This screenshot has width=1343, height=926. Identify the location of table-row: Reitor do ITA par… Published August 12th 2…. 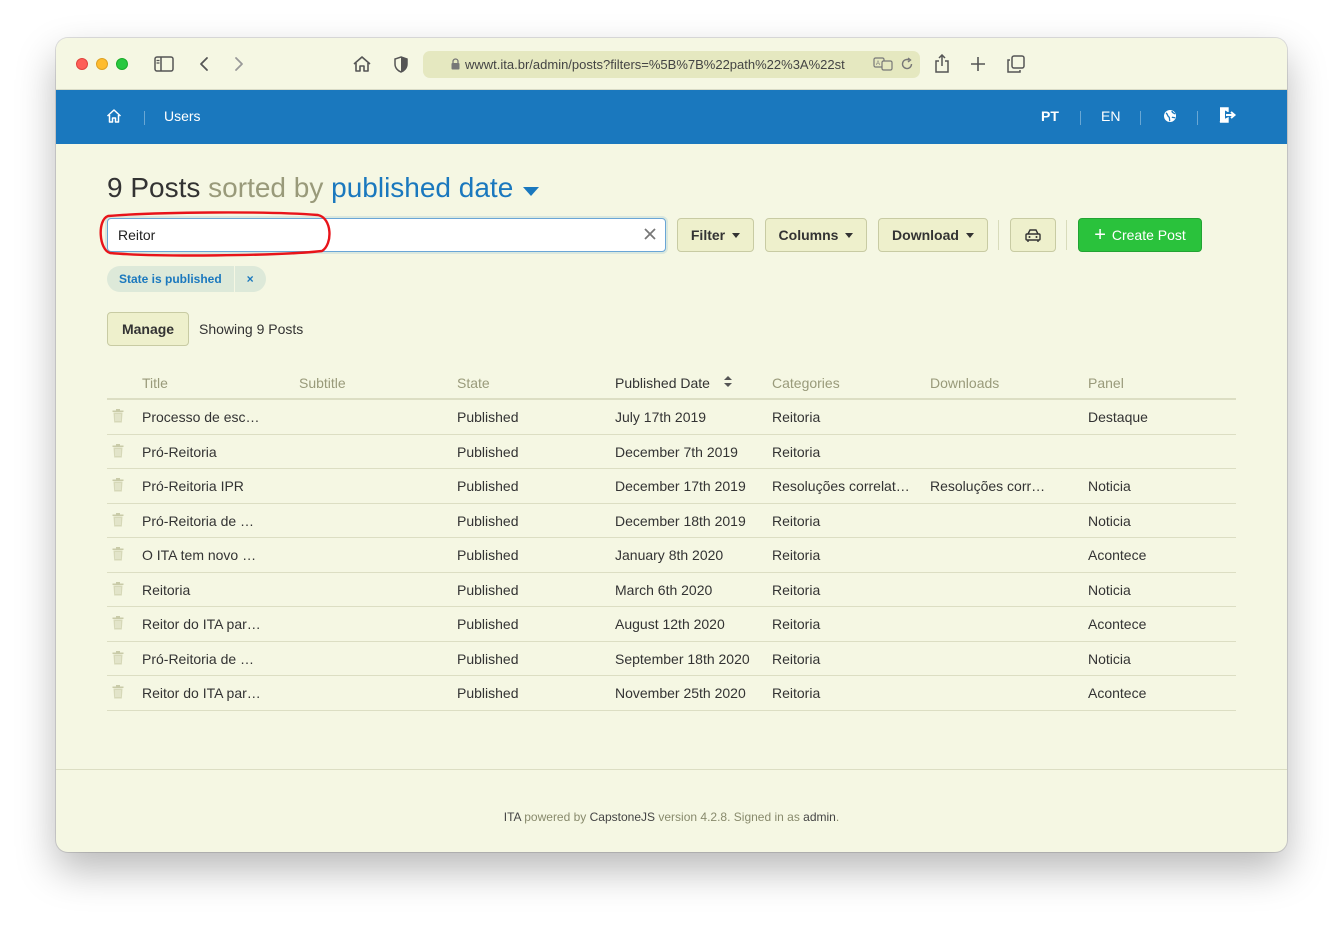
(671, 624).